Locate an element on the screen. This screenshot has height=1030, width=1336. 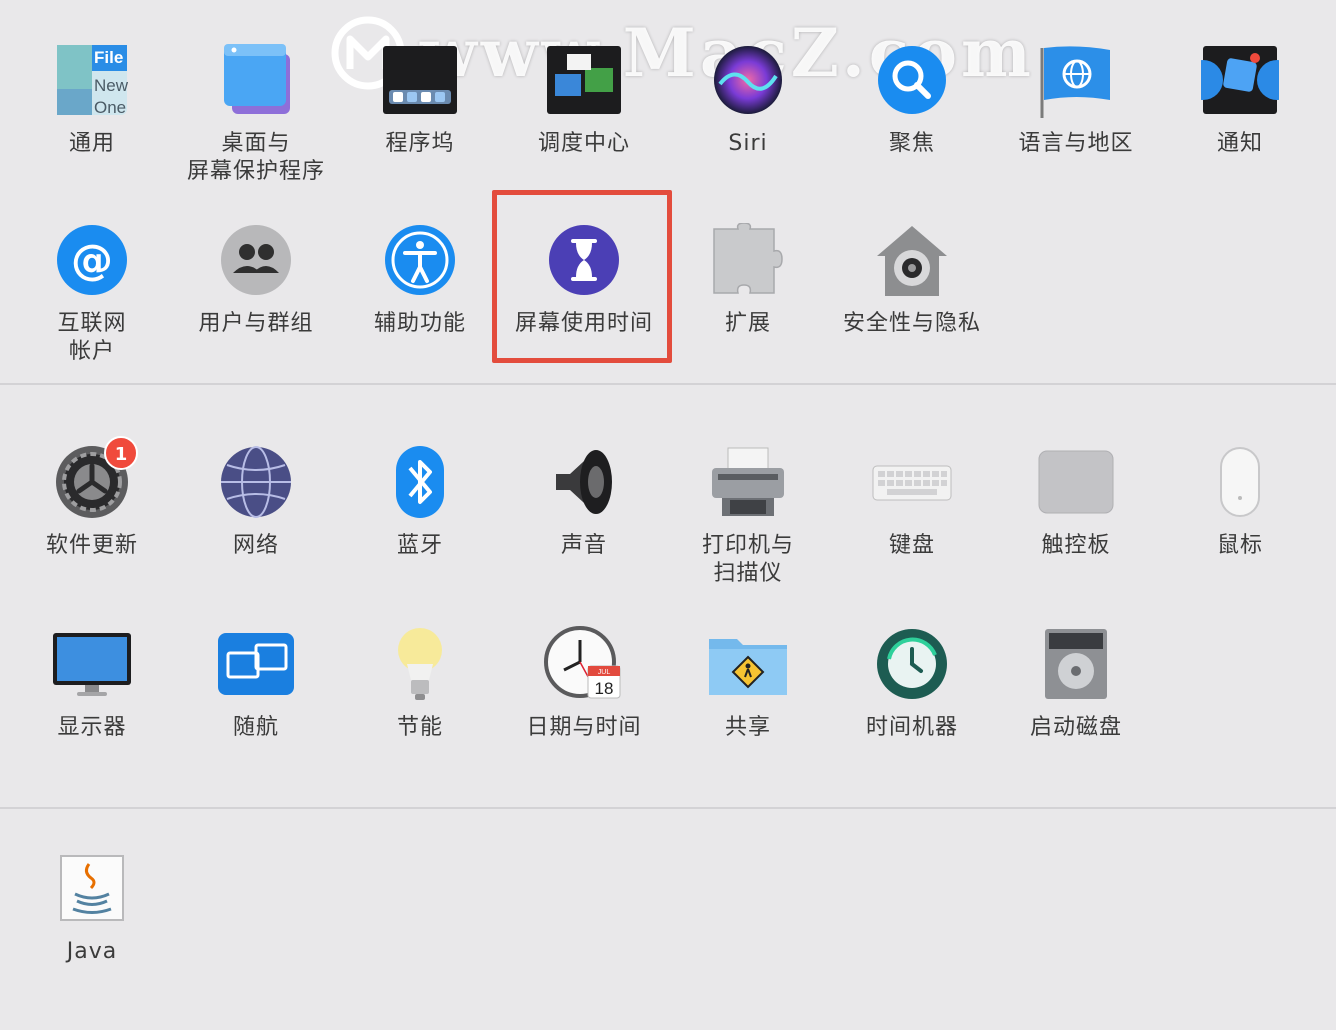
display-monitor-icon is located at coordinates (92, 664).